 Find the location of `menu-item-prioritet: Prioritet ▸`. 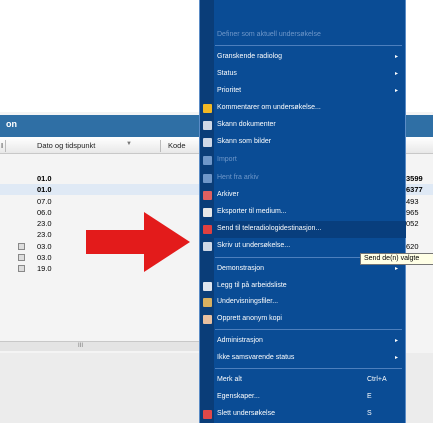

menu-item-prioritet: Prioritet ▸ is located at coordinates (303, 91).